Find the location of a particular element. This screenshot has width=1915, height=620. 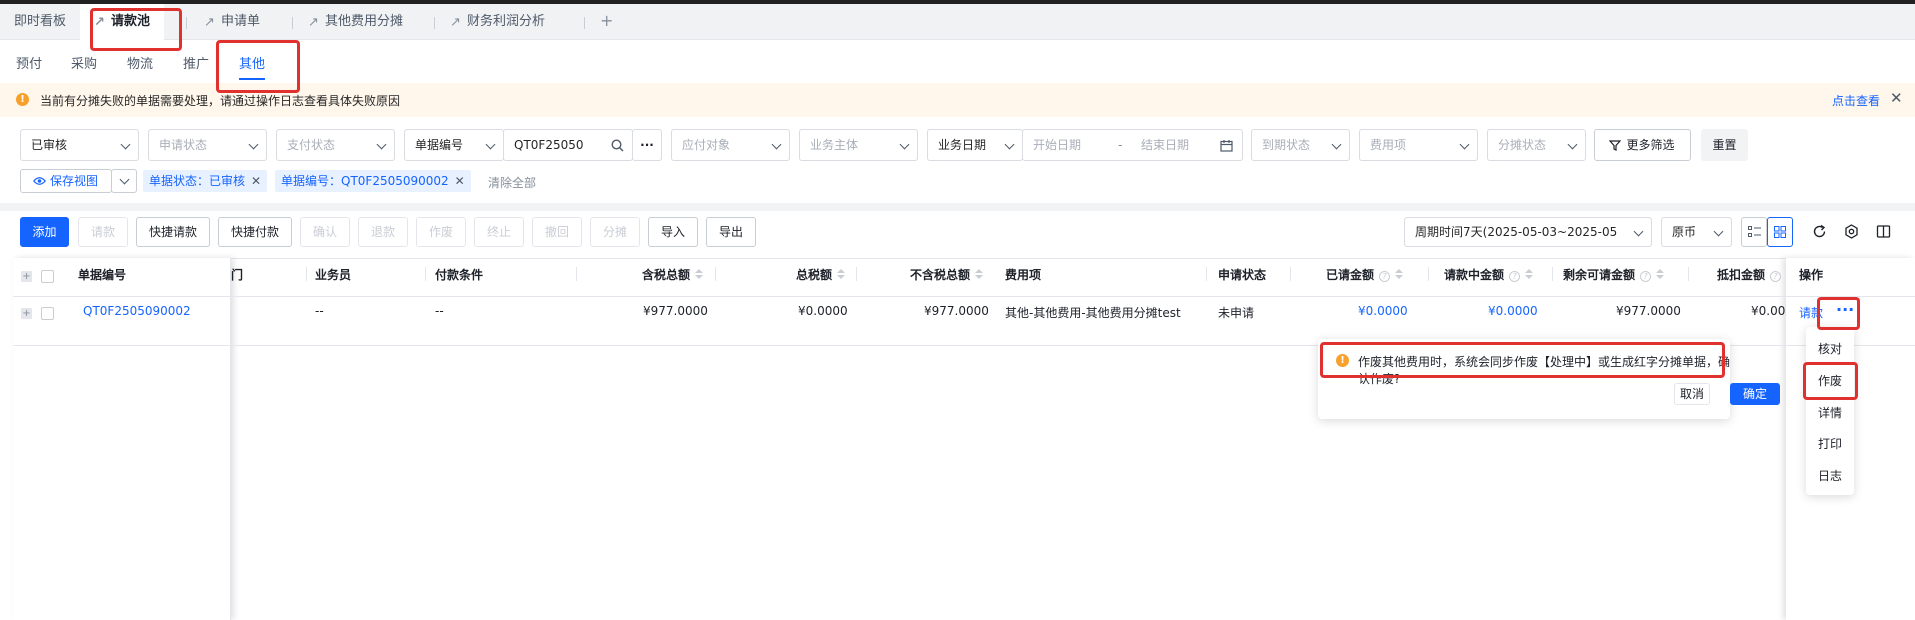

row-checkbox is located at coordinates (47, 313).